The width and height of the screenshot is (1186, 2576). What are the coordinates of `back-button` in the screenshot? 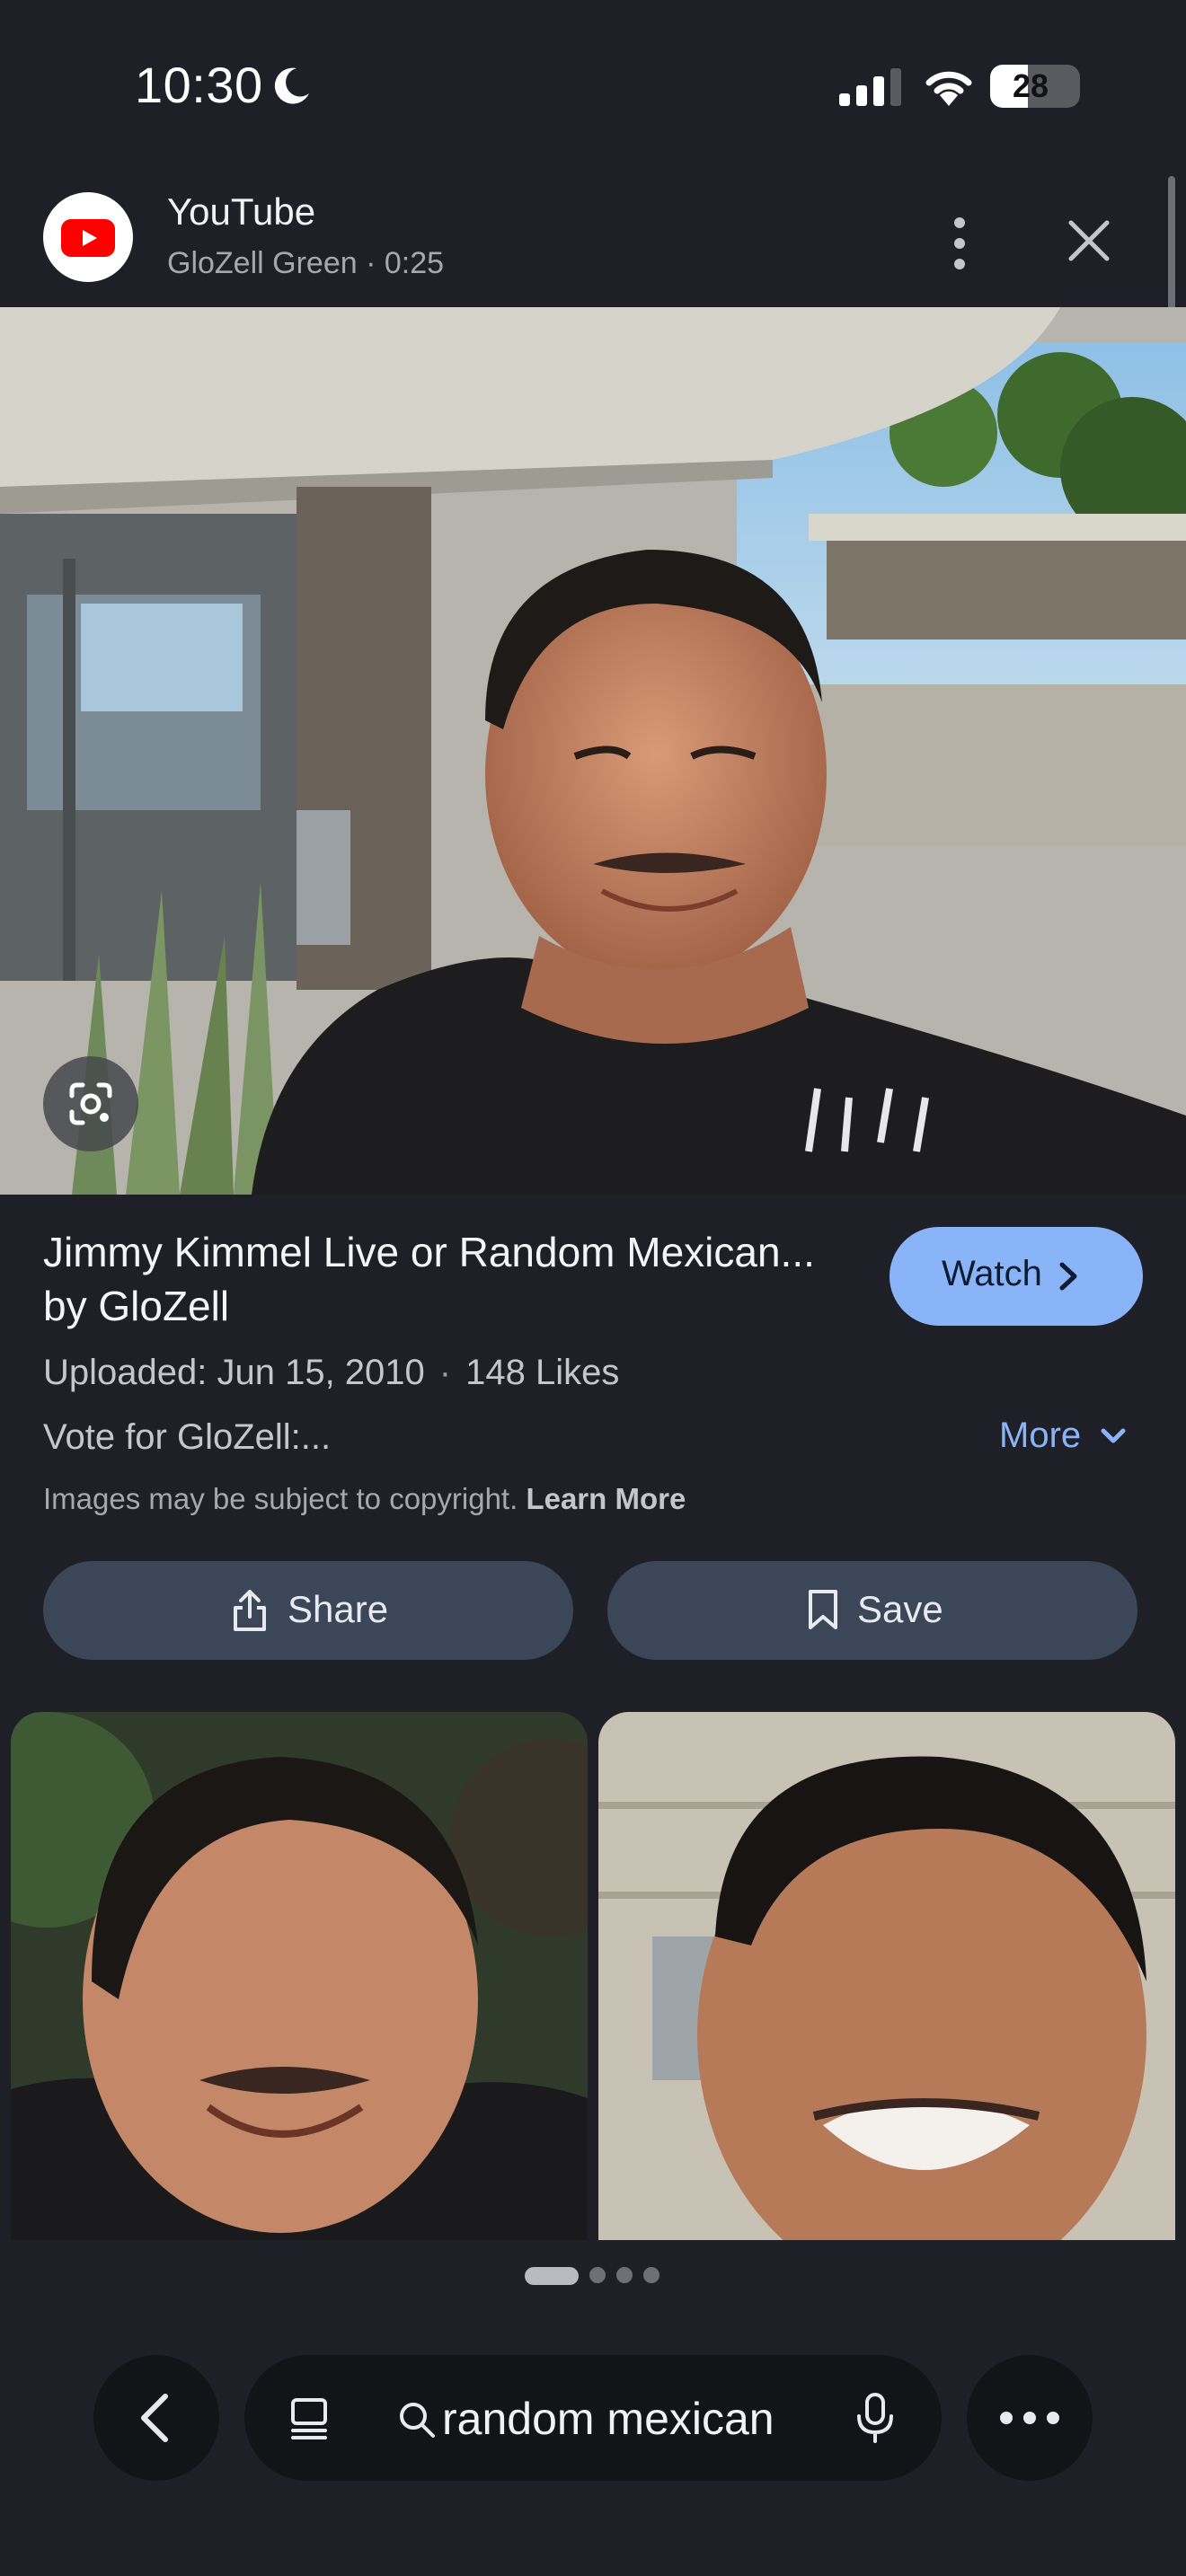 It's located at (156, 2418).